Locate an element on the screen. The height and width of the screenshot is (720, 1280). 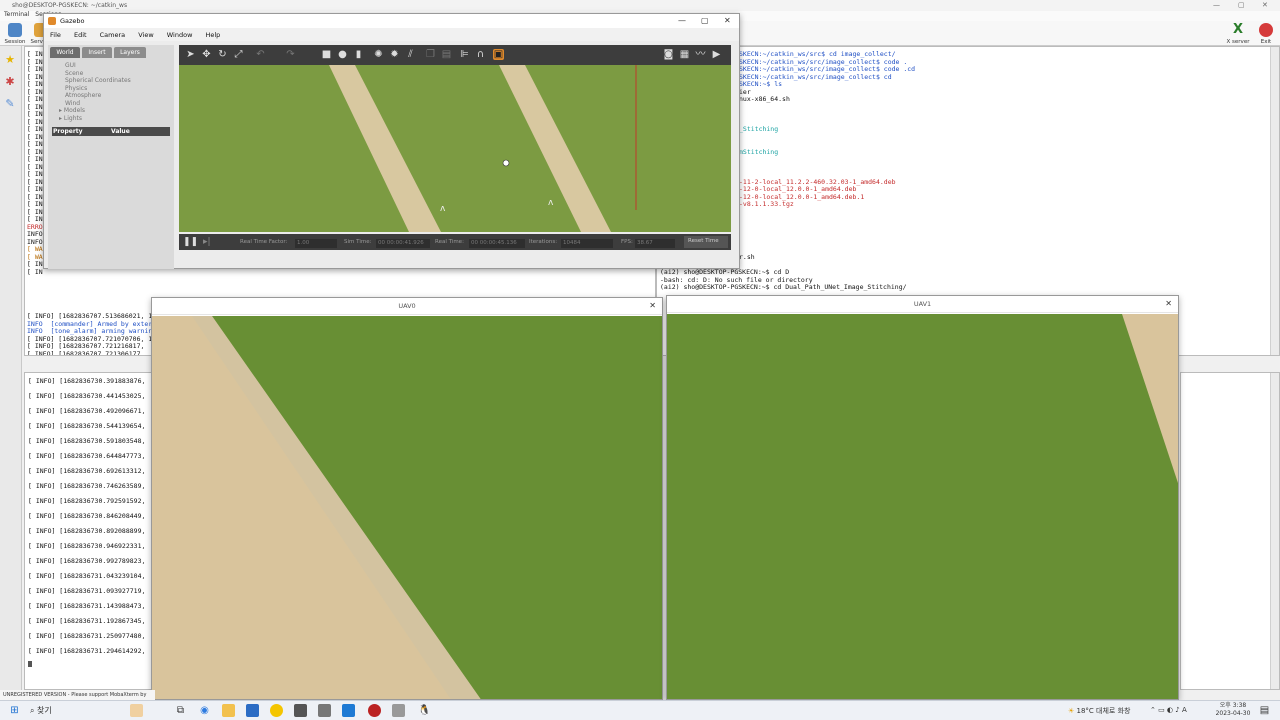
tree-item-spherical-coordinates: Spherical Coordinates is located at coordinates (98, 80).